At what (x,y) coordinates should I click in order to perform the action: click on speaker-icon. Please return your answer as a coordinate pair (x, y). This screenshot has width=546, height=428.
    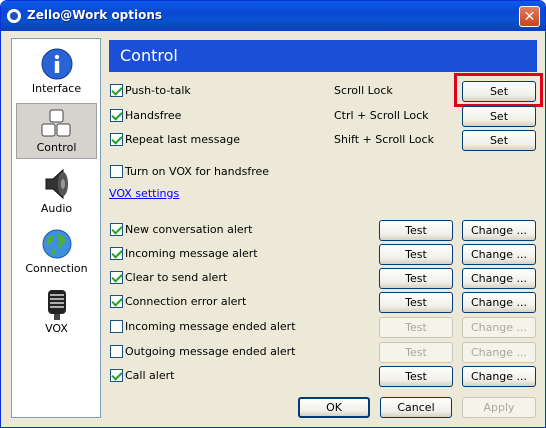
    Looking at the image, I should click on (56, 184).